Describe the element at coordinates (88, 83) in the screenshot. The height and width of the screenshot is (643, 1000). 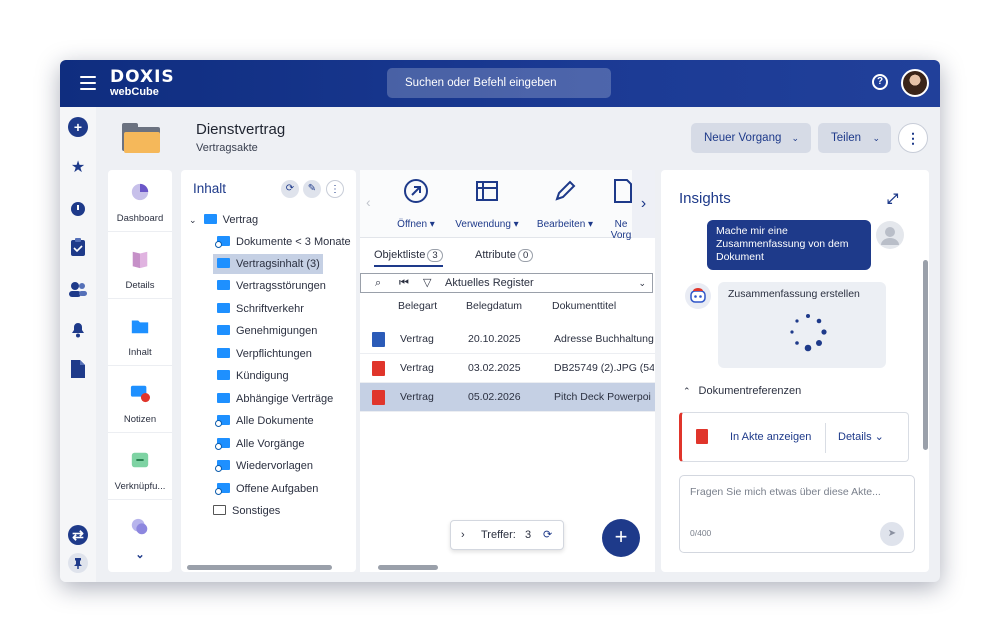
I see `menu-icon` at that location.